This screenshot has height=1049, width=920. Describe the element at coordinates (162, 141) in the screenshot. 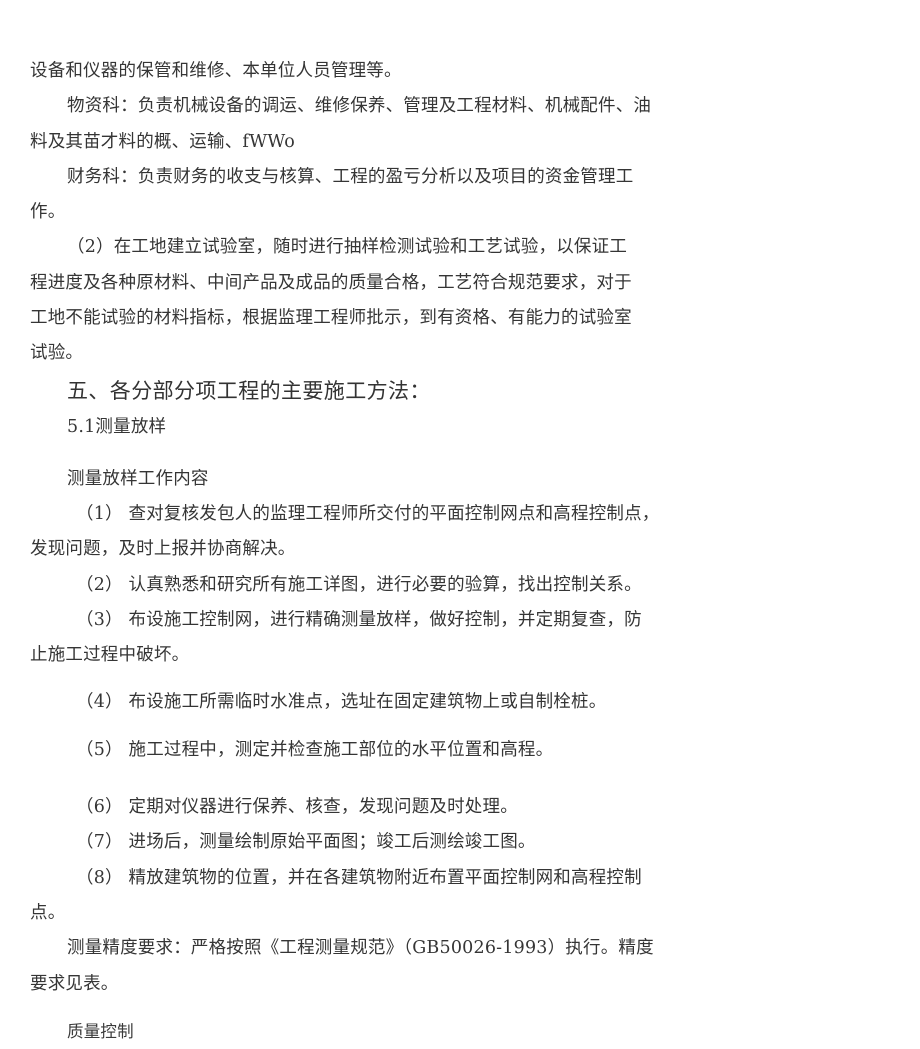

I see `paragraph-line: 料及其苗才料的概、运输、fWWo` at that location.